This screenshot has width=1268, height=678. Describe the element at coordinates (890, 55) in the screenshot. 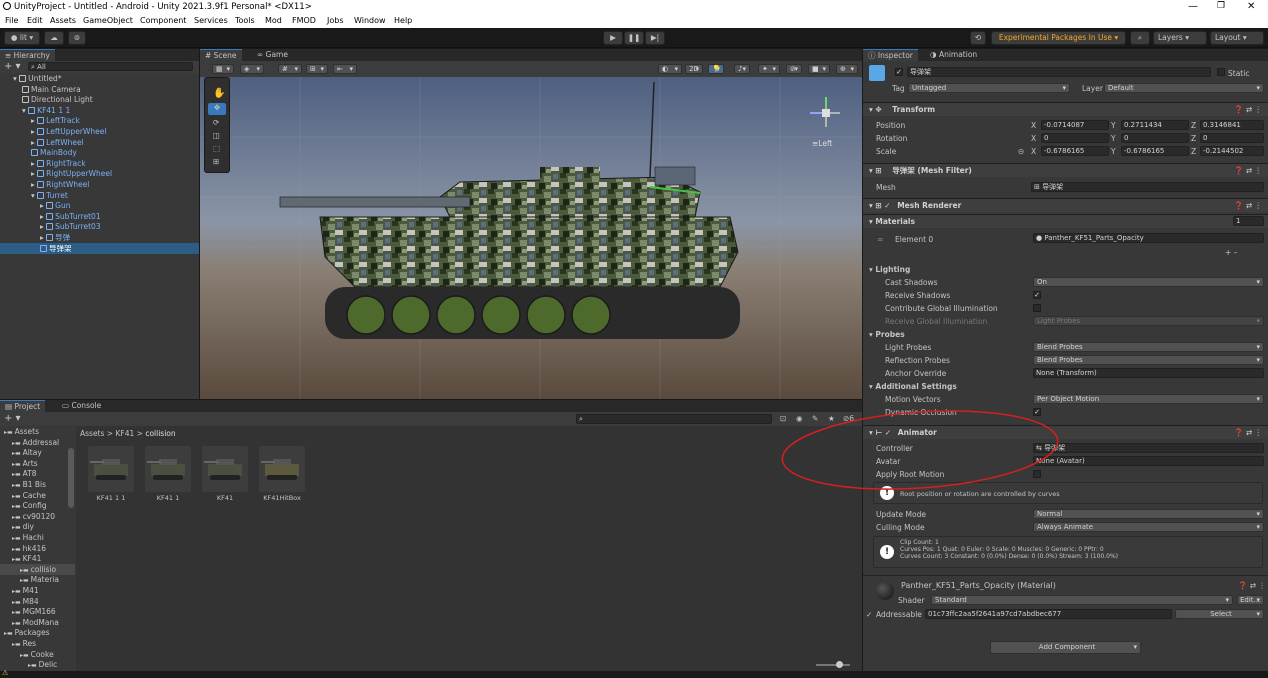

I see `tab-inspector: ⓘ Inspector` at that location.